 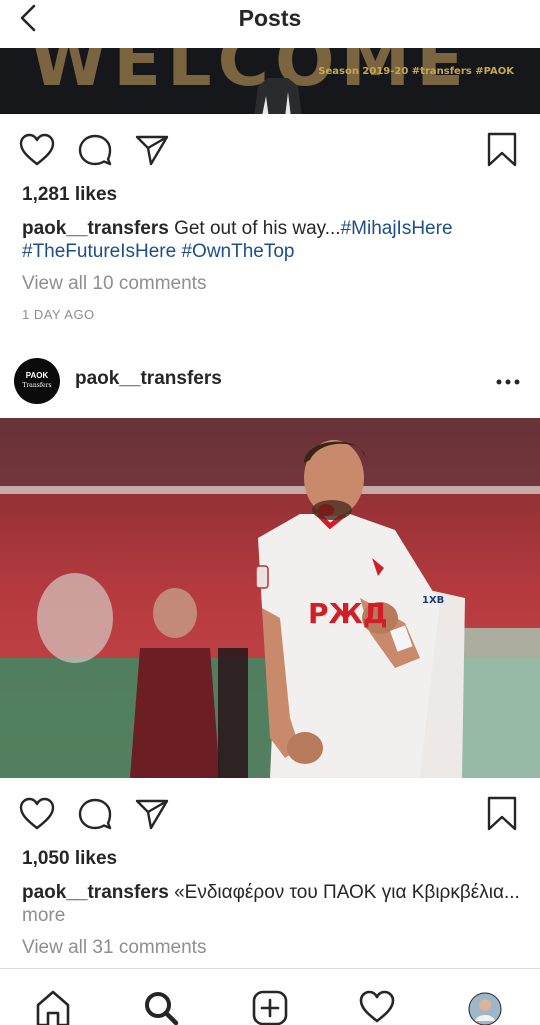 What do you see at coordinates (37, 385) in the screenshot?
I see `avatar-line2: Transfers` at bounding box center [37, 385].